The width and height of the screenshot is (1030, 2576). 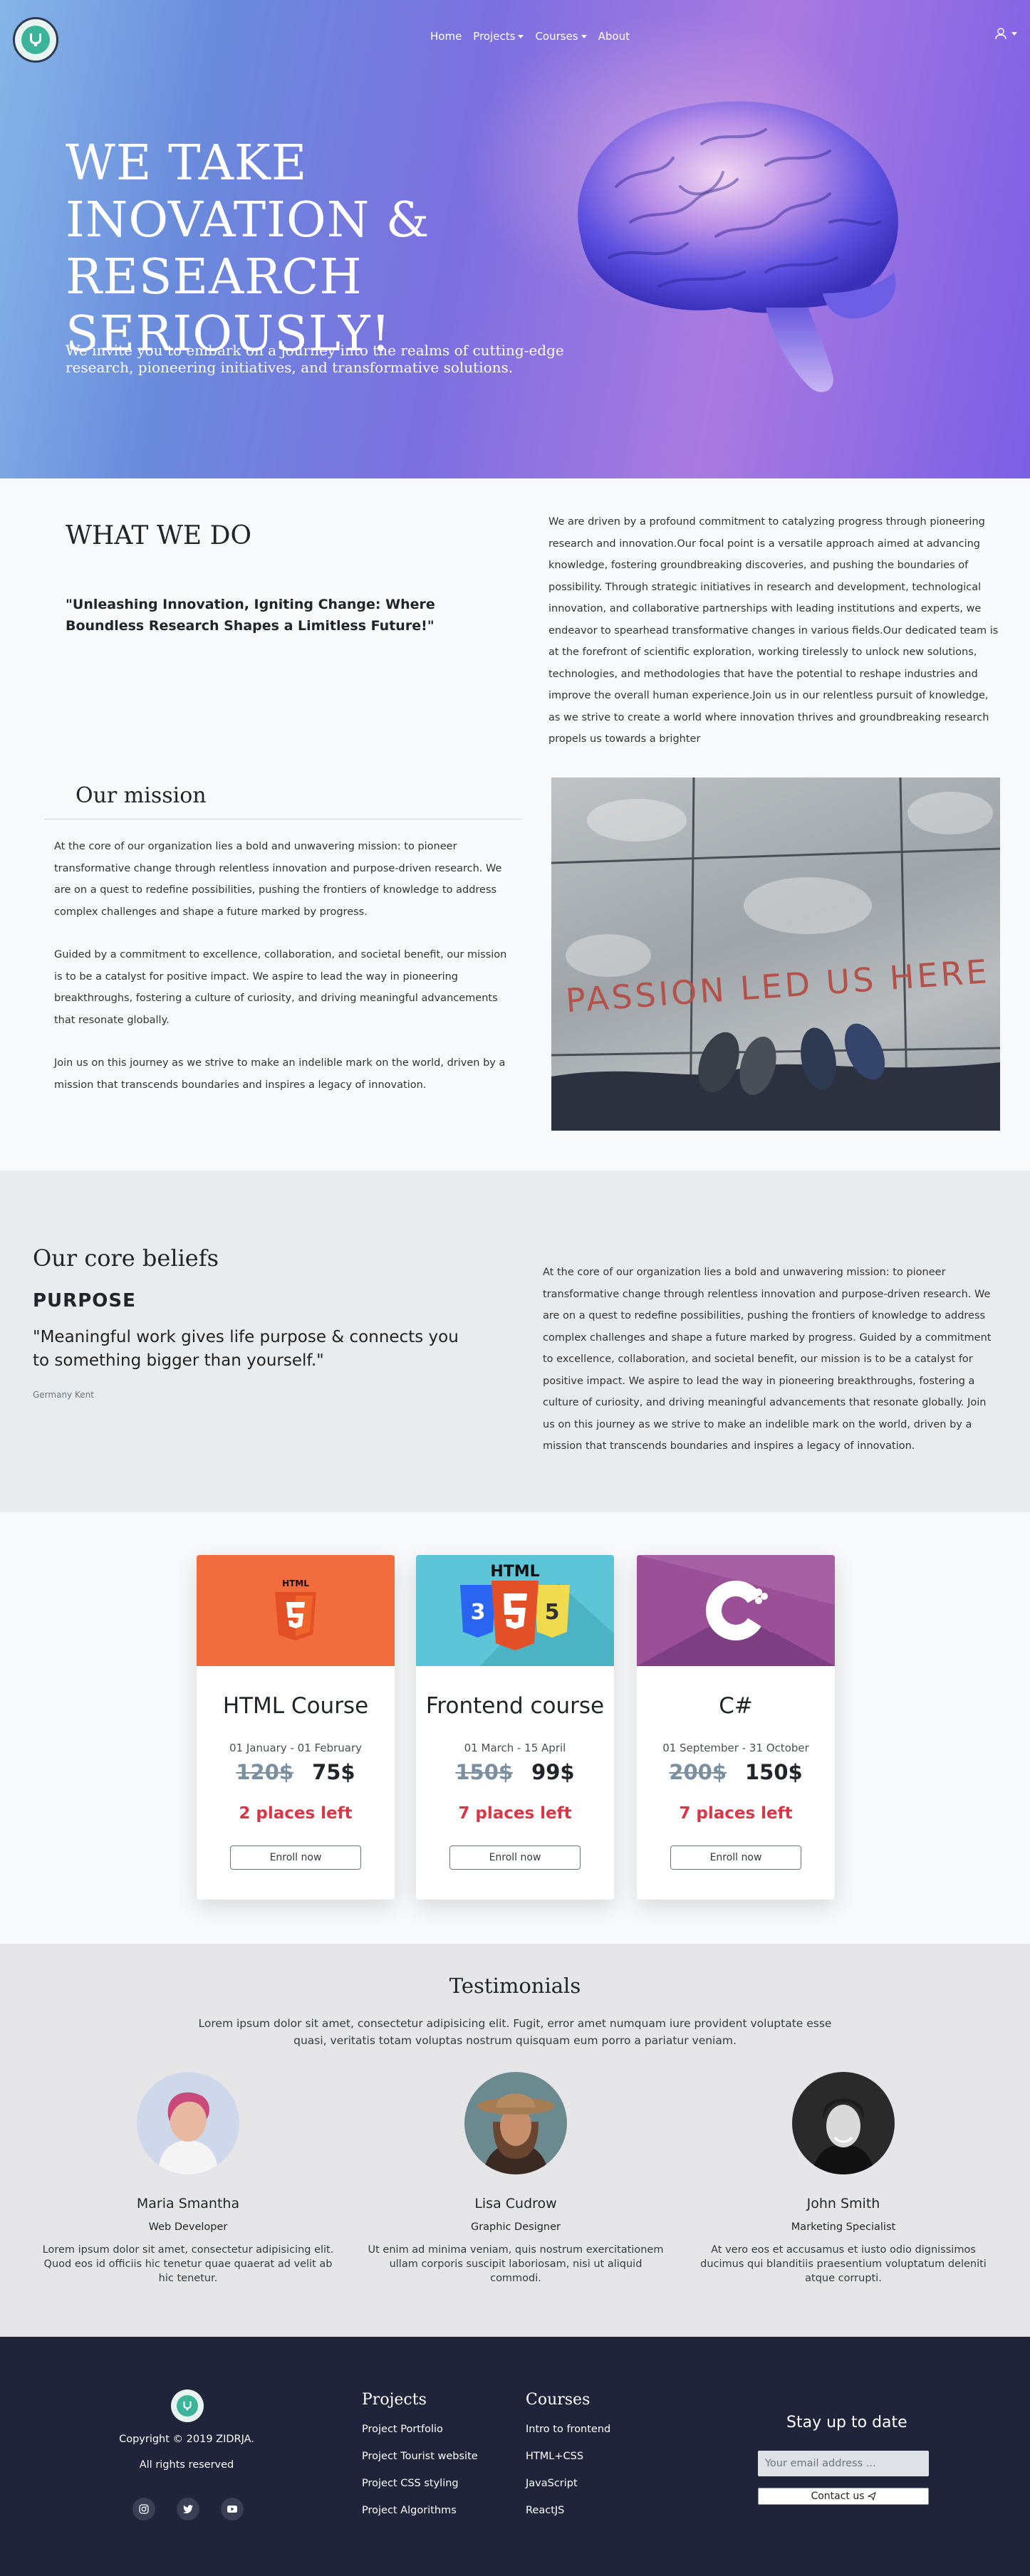 What do you see at coordinates (568, 2510) in the screenshot?
I see `footer-link: ReactJS` at bounding box center [568, 2510].